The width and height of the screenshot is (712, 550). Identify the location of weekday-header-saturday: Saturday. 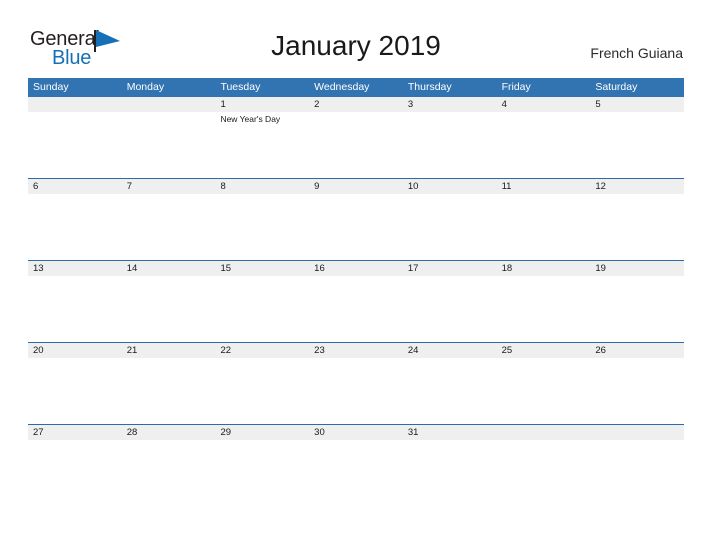
(616, 87).